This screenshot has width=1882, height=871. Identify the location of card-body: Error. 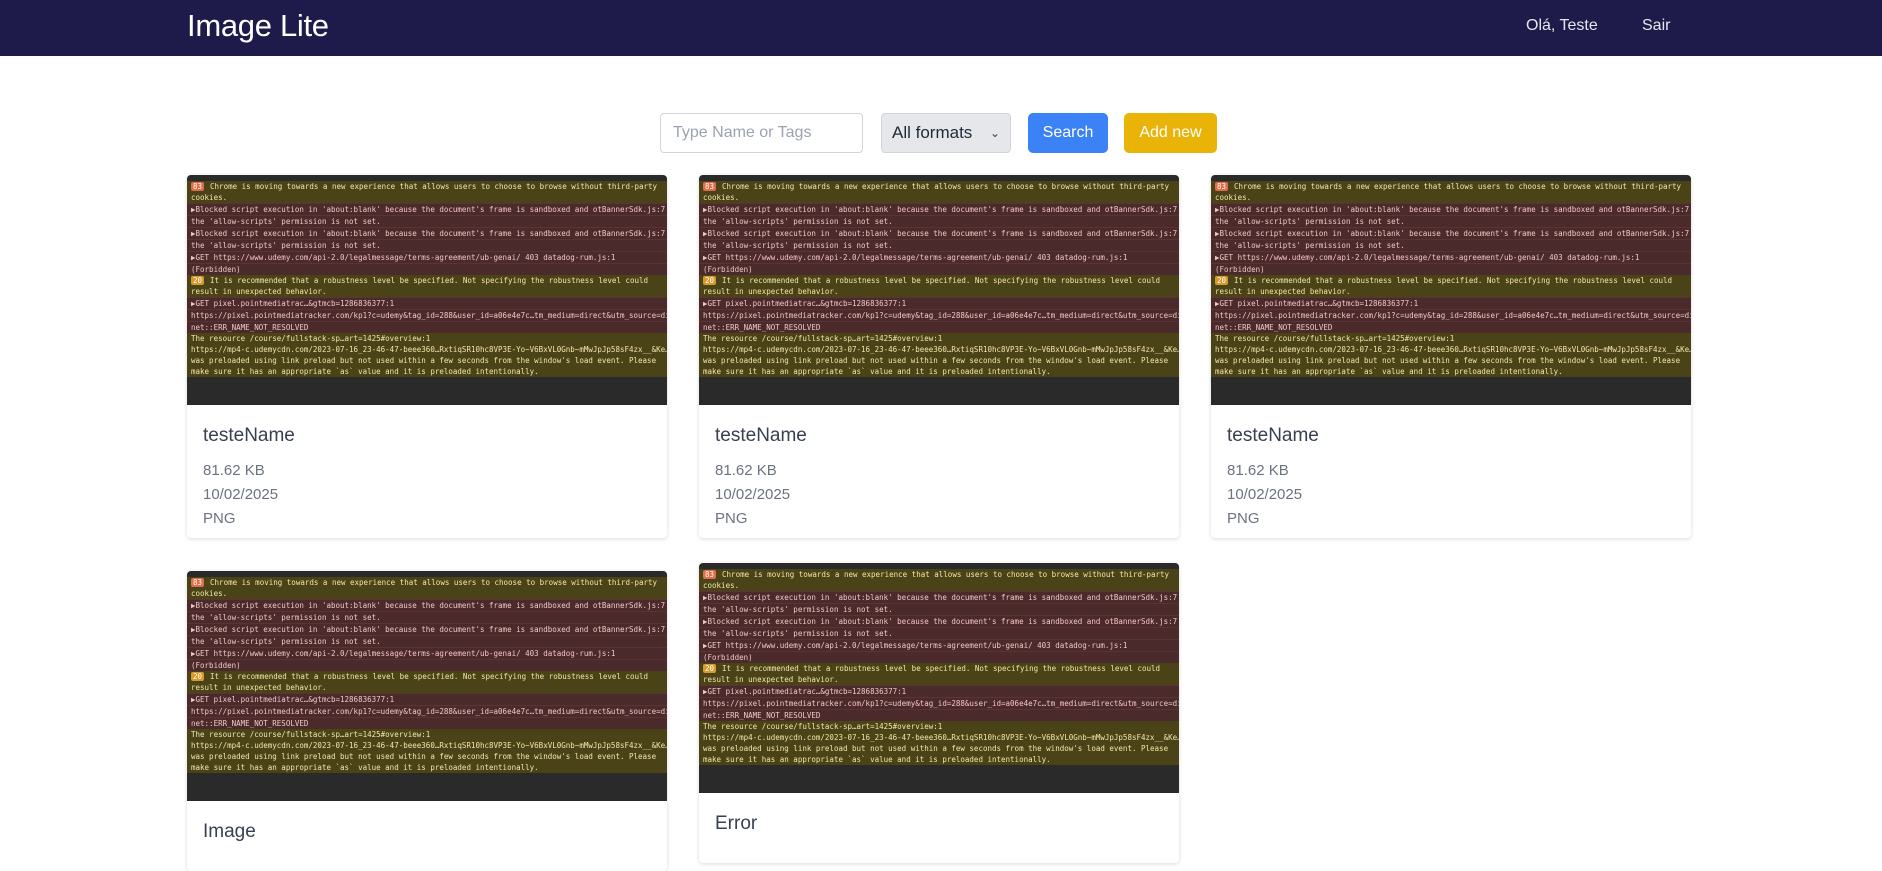
(939, 828).